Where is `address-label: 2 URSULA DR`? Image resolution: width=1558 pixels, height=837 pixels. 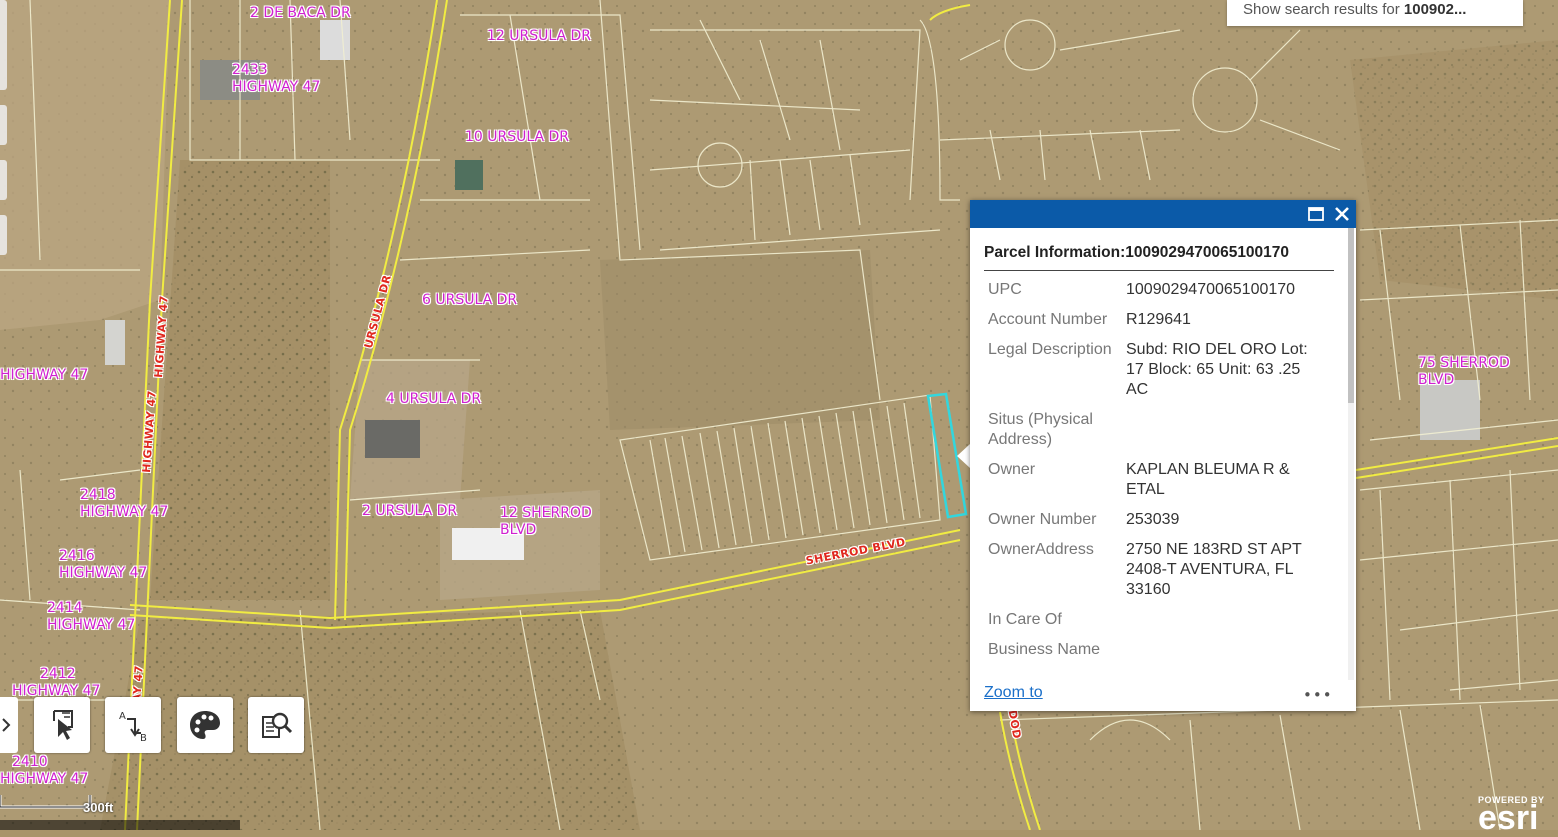
address-label: 2 URSULA DR is located at coordinates (410, 511).